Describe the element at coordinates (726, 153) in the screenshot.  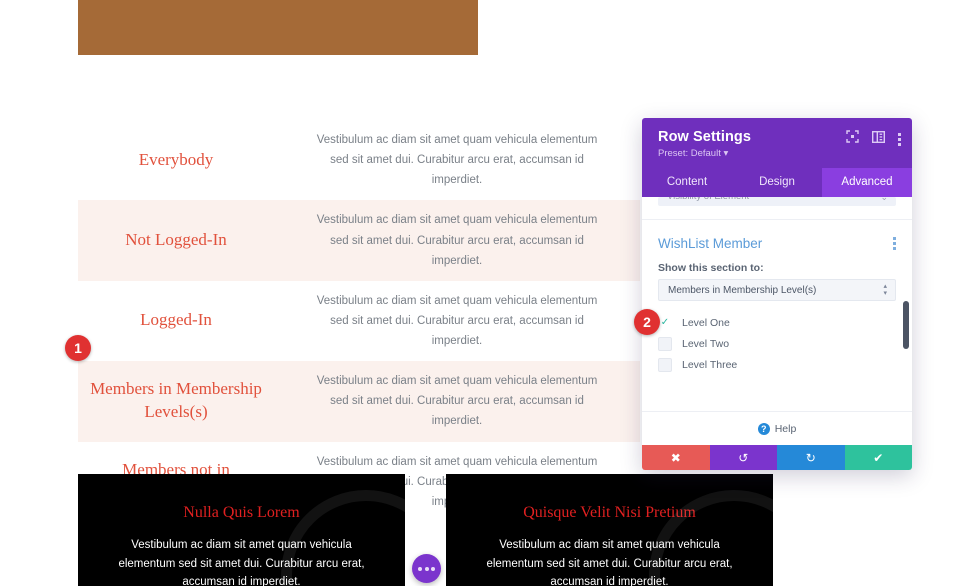
I see `chevron-down-icon: ▾` at that location.